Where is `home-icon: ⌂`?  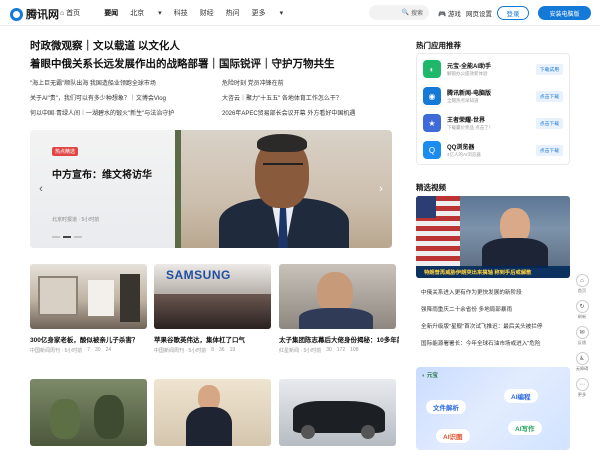
home-icon: ⌂ is located at coordinates (582, 280).